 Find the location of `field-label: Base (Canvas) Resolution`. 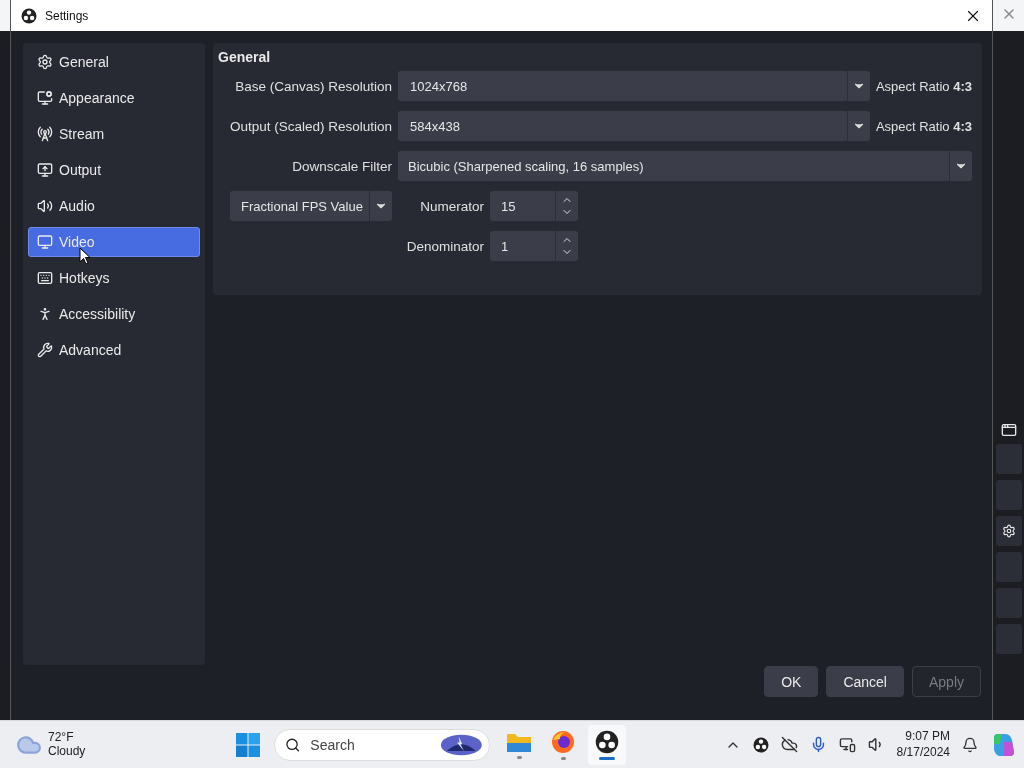

field-label: Base (Canvas) Resolution is located at coordinates (313, 86).